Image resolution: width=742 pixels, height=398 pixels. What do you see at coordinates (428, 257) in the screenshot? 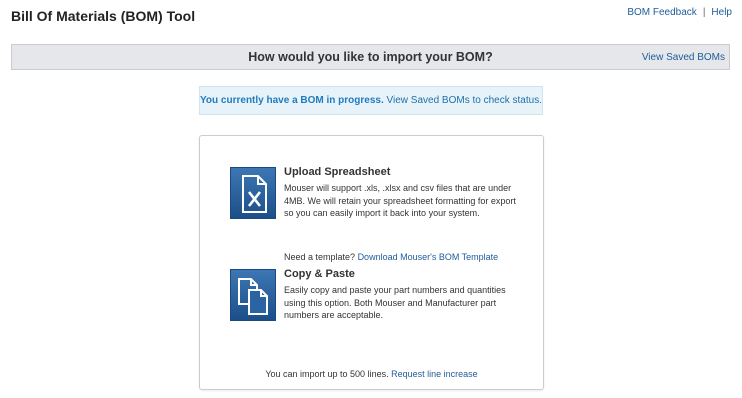
I see `download-template-link: Download Mouser's BOM Template` at bounding box center [428, 257].